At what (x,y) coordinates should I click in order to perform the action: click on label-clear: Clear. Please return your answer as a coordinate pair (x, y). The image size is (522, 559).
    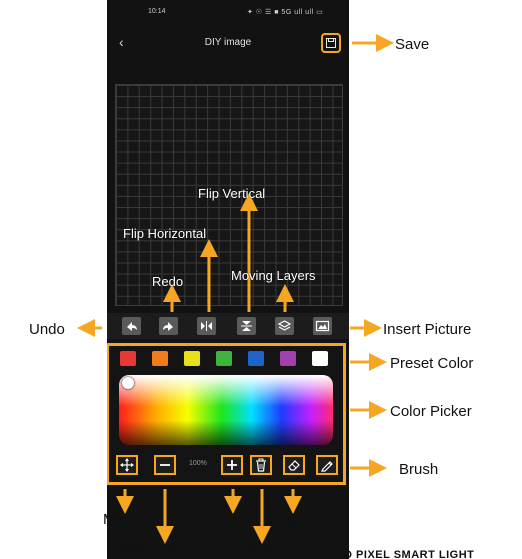
    Looking at the image, I should click on (256, 548).